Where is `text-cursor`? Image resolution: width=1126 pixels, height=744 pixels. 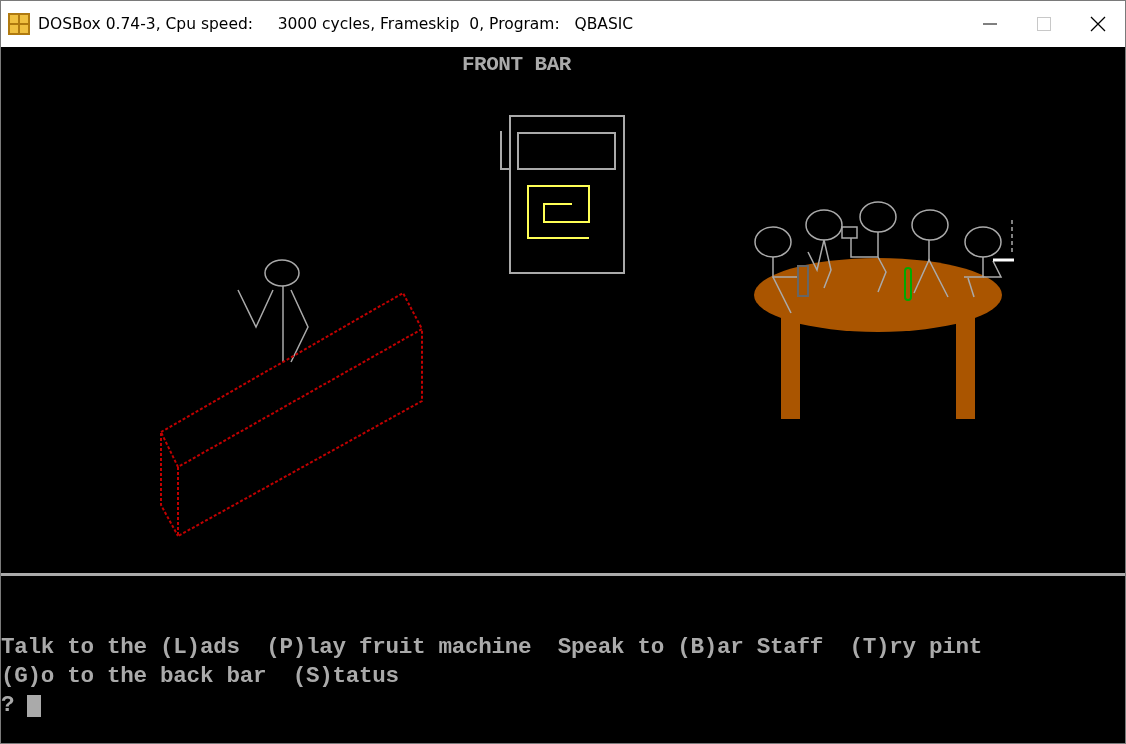 text-cursor is located at coordinates (34, 705).